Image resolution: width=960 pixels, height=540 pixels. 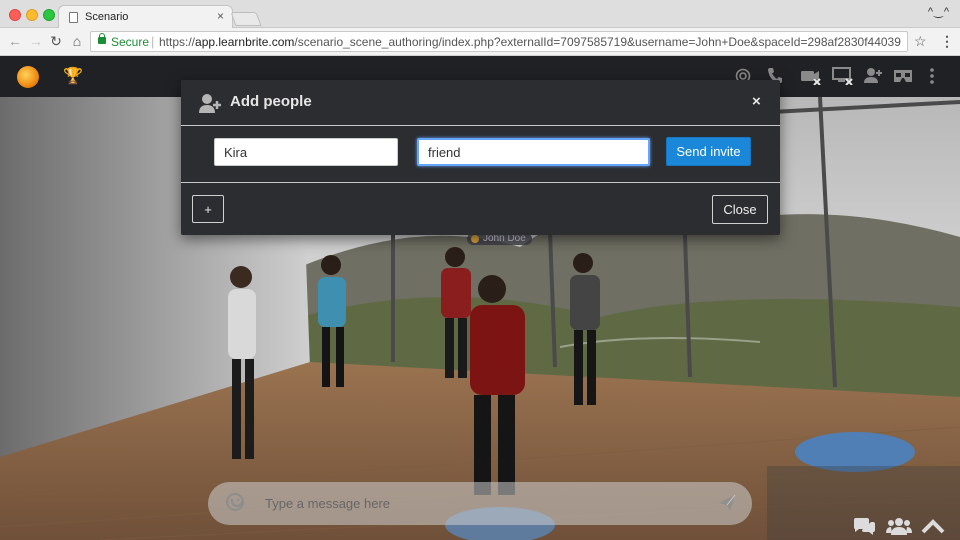 What do you see at coordinates (208, 209) in the screenshot?
I see `add-row-button: +` at bounding box center [208, 209].